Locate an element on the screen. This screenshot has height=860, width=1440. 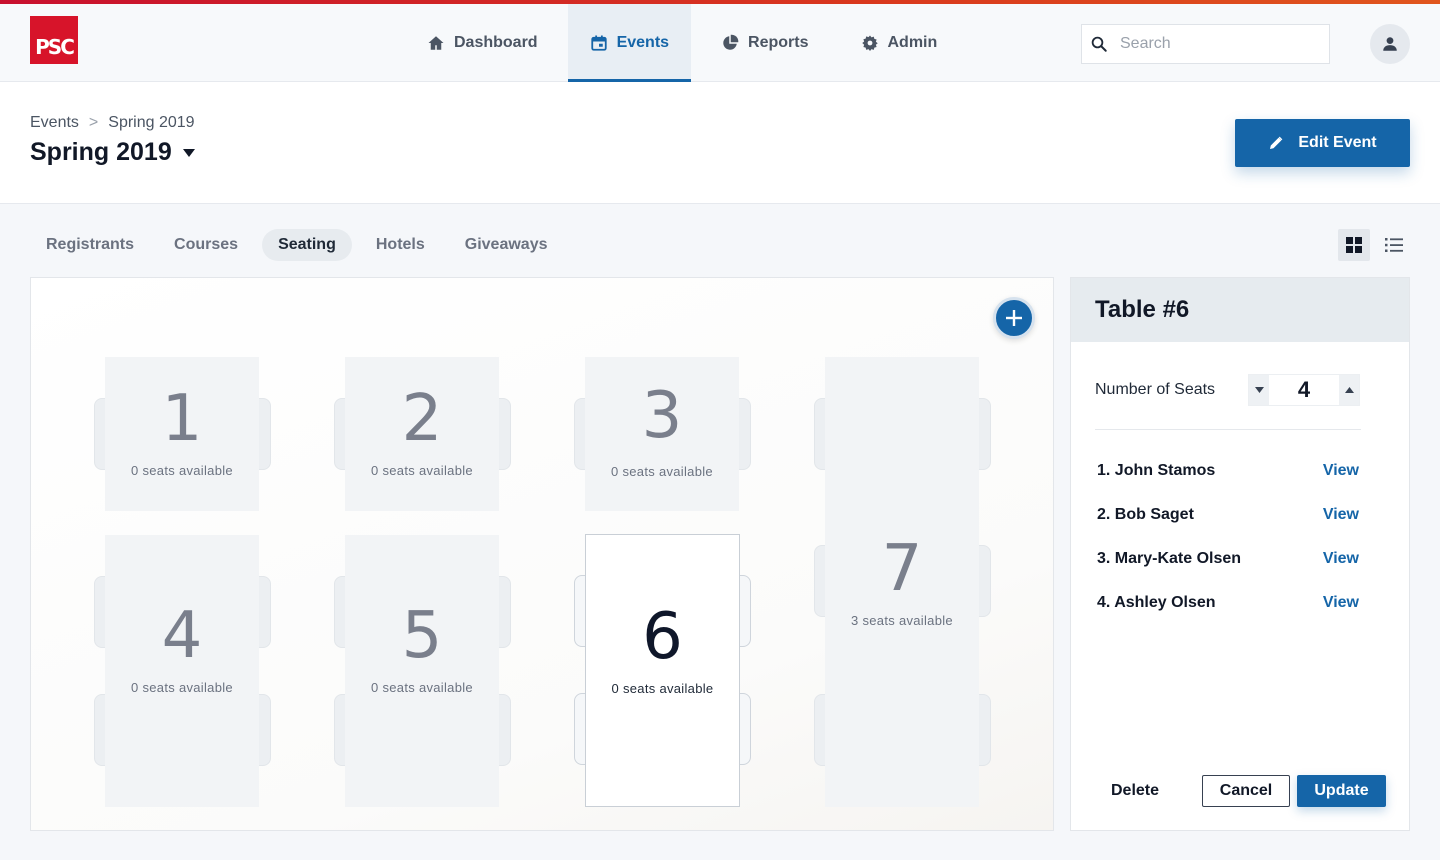
seating-table-1: 1 0 seats available is located at coordinates (182, 434).